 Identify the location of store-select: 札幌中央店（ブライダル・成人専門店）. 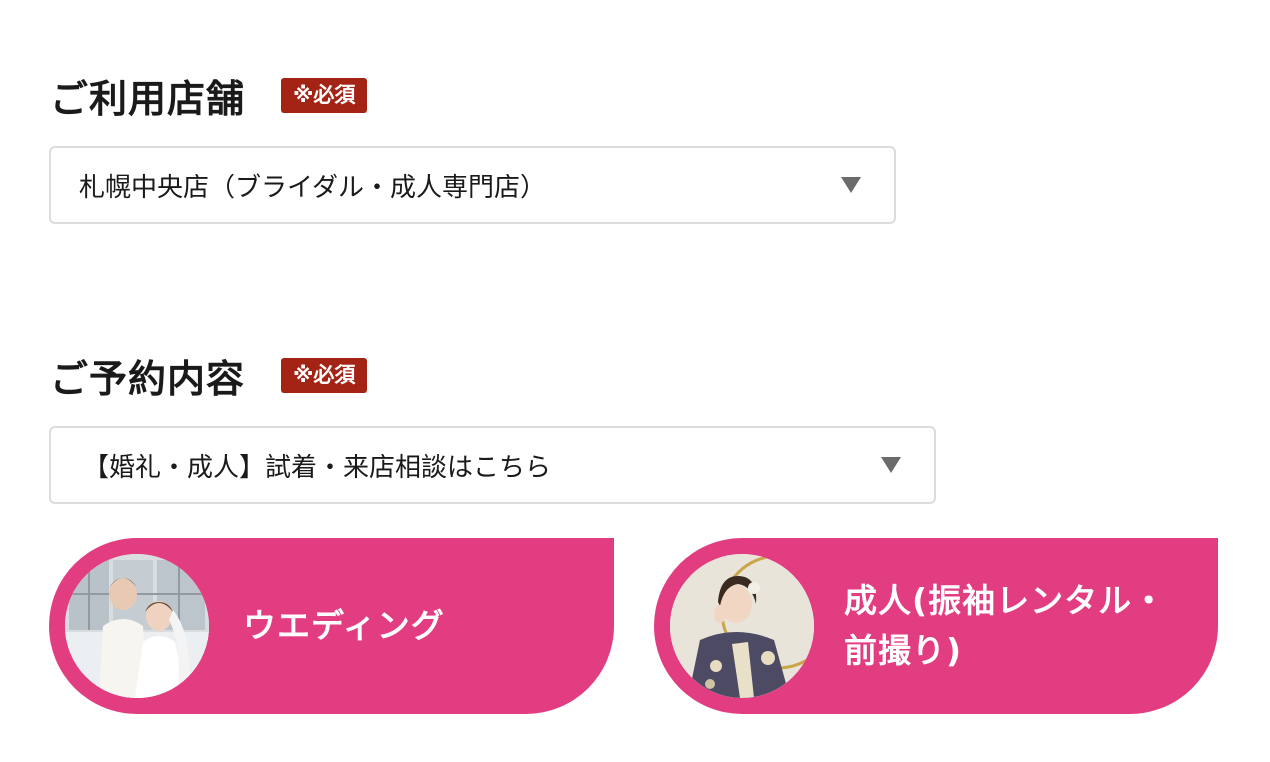
(472, 185).